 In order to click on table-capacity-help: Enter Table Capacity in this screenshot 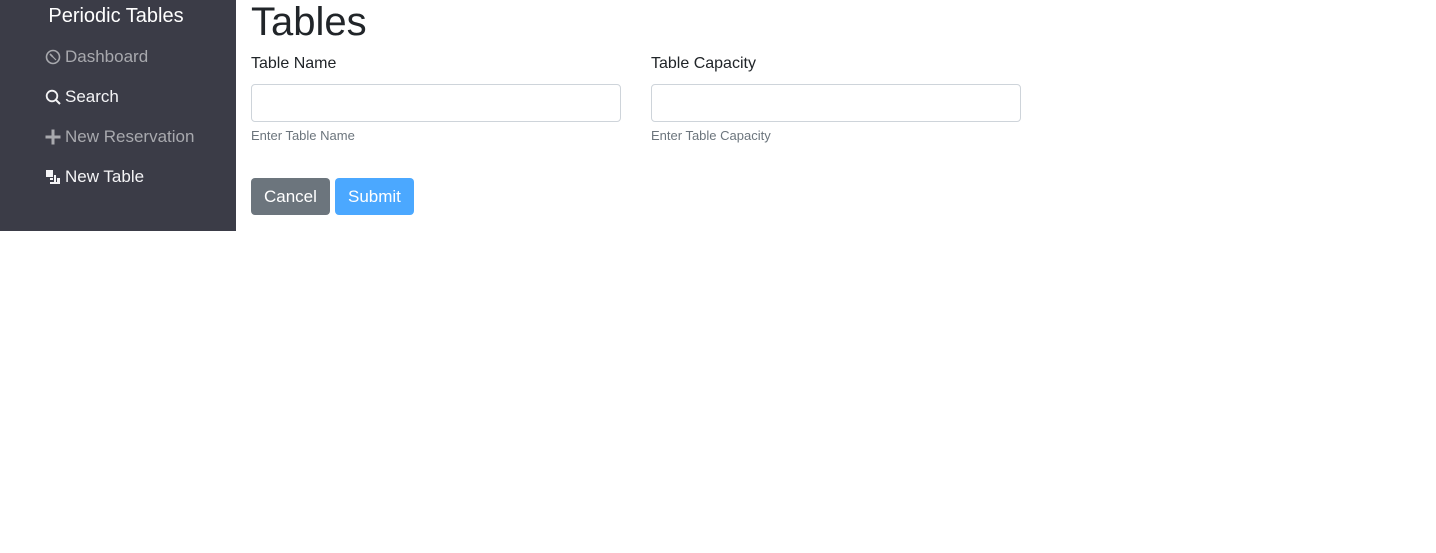, I will do `click(711, 135)`.